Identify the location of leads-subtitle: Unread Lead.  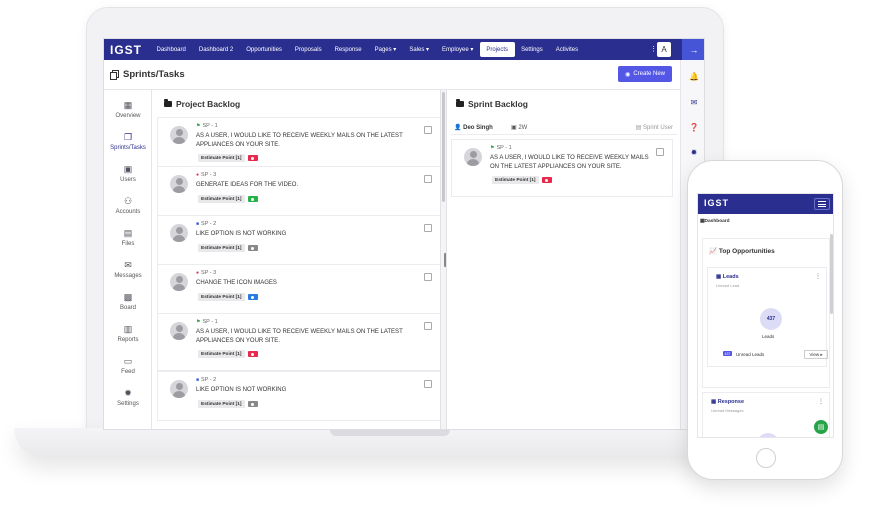
(728, 285).